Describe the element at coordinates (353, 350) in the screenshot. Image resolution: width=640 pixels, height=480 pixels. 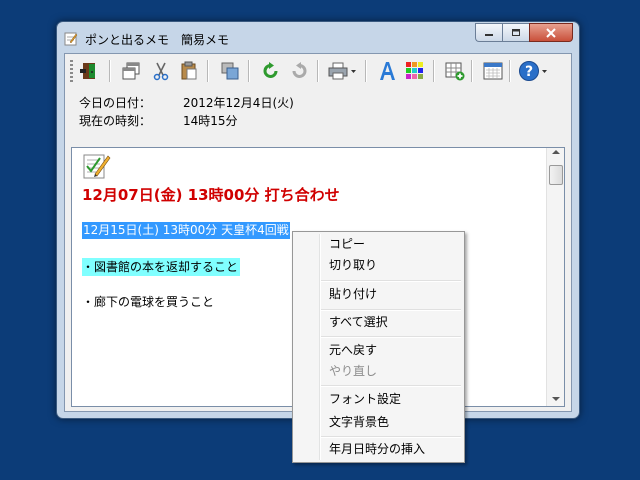
I see `menu-item-undo: 元へ戻す` at that location.